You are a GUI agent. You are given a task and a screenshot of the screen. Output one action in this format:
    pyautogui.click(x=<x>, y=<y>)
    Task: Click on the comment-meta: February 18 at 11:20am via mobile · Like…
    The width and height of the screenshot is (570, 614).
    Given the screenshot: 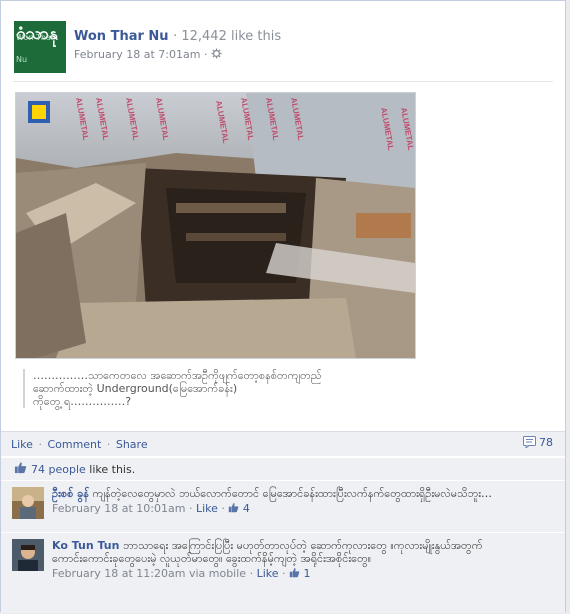 What is the action you would take?
    pyautogui.click(x=297, y=573)
    